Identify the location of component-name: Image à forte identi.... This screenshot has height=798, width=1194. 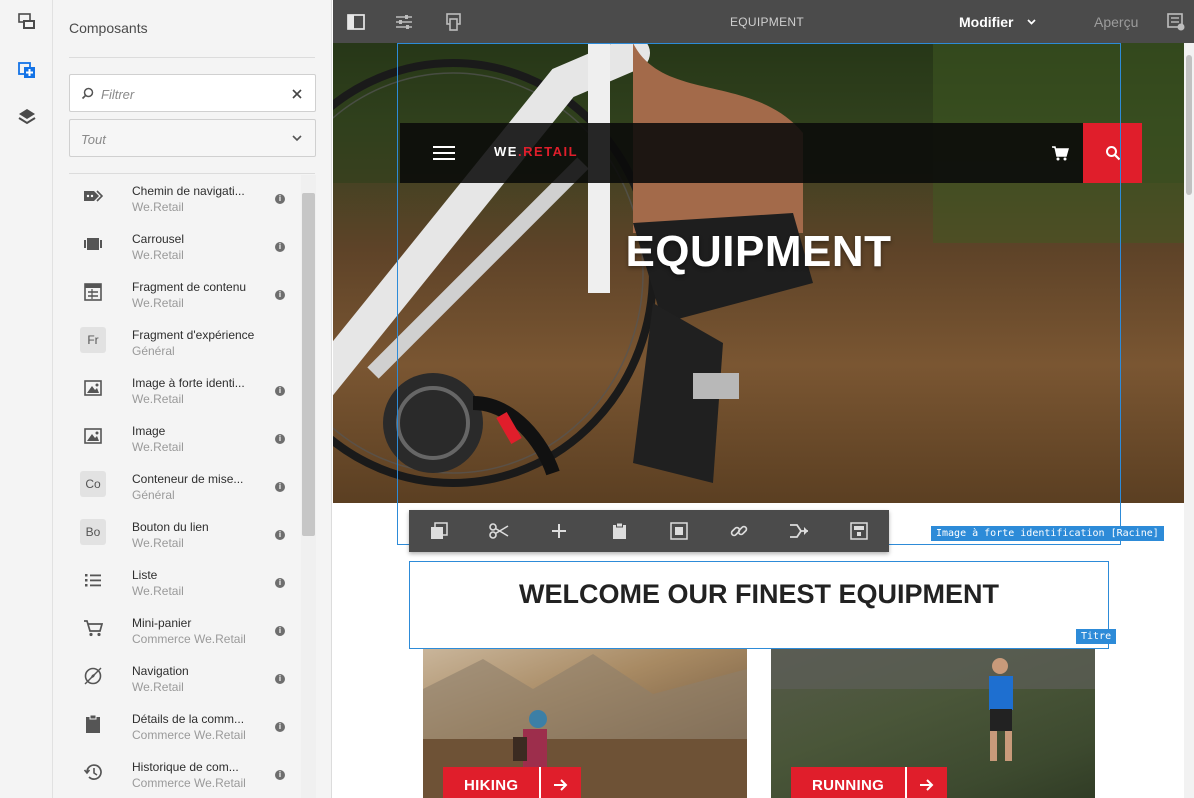
(188, 383).